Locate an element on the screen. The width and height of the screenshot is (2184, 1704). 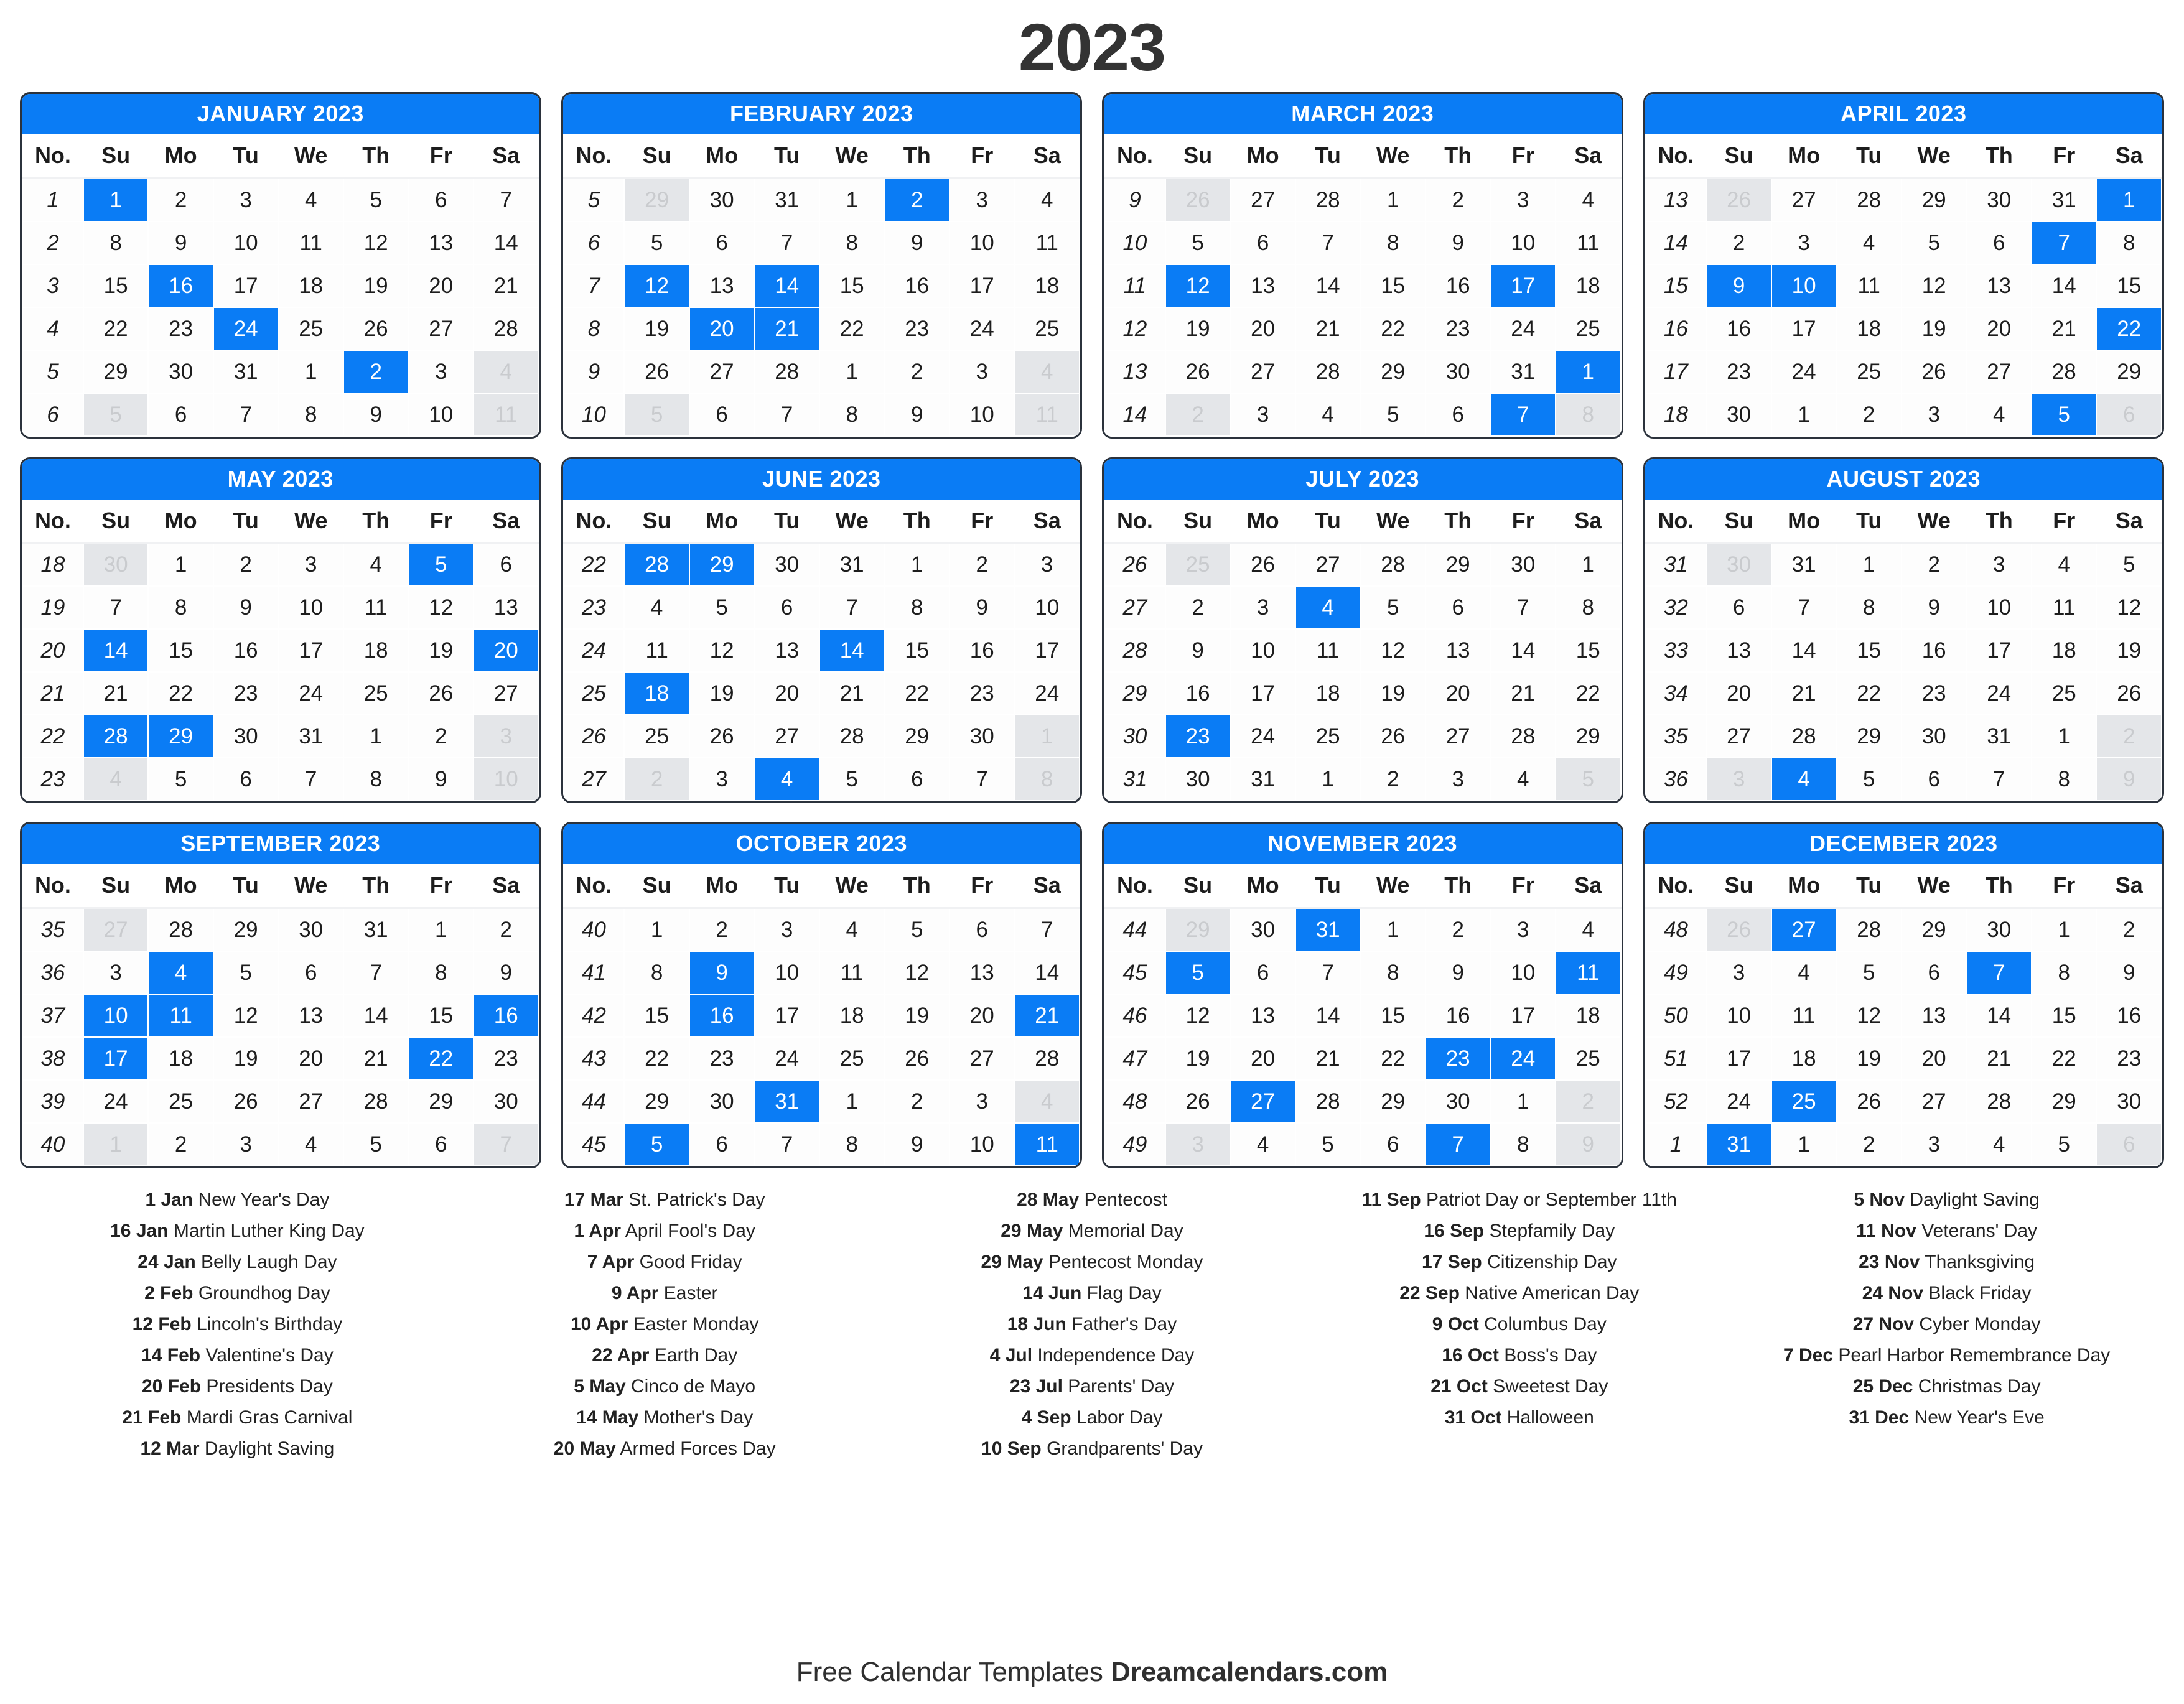
day-cell: 19 is located at coordinates (1933, 328).